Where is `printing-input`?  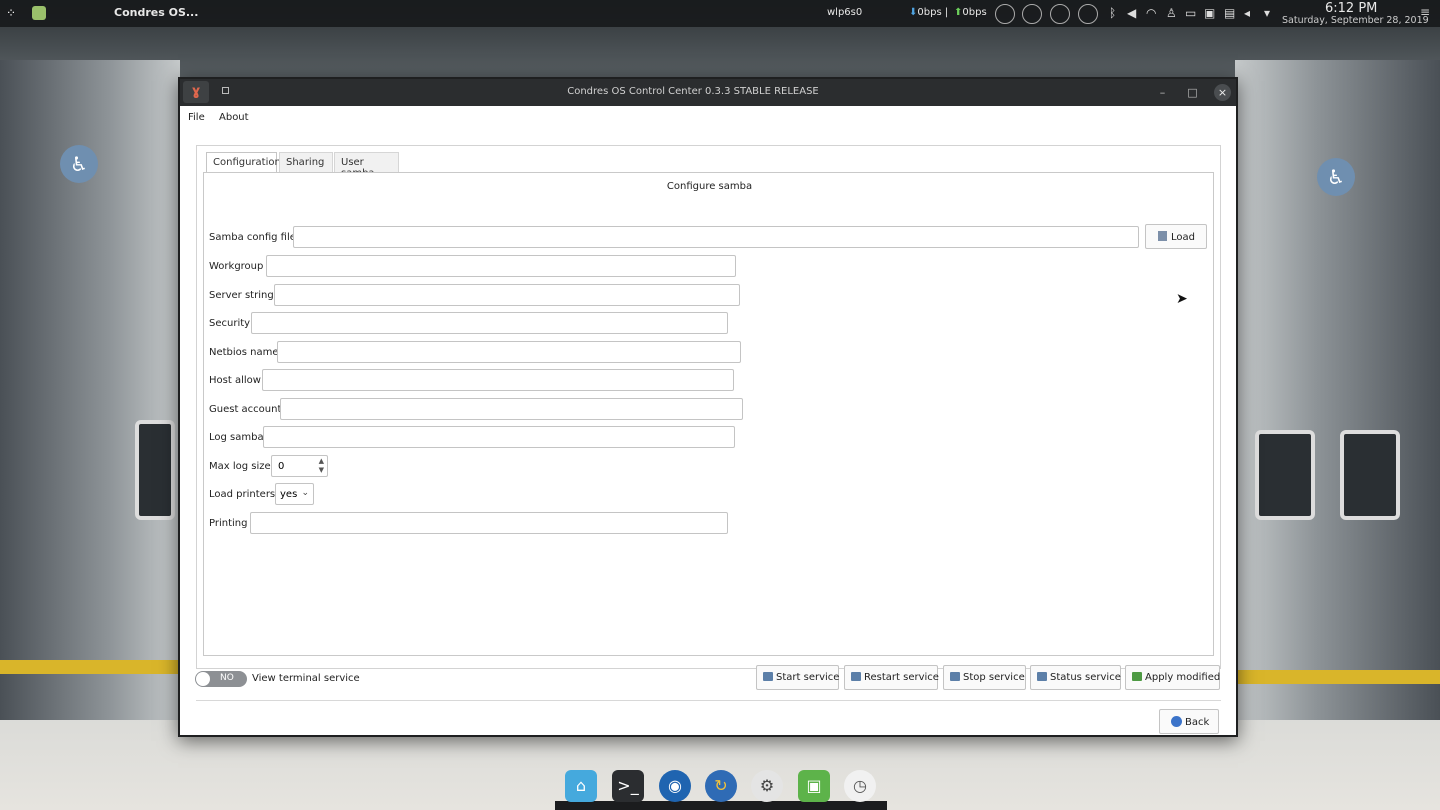
printing-input is located at coordinates (489, 523).